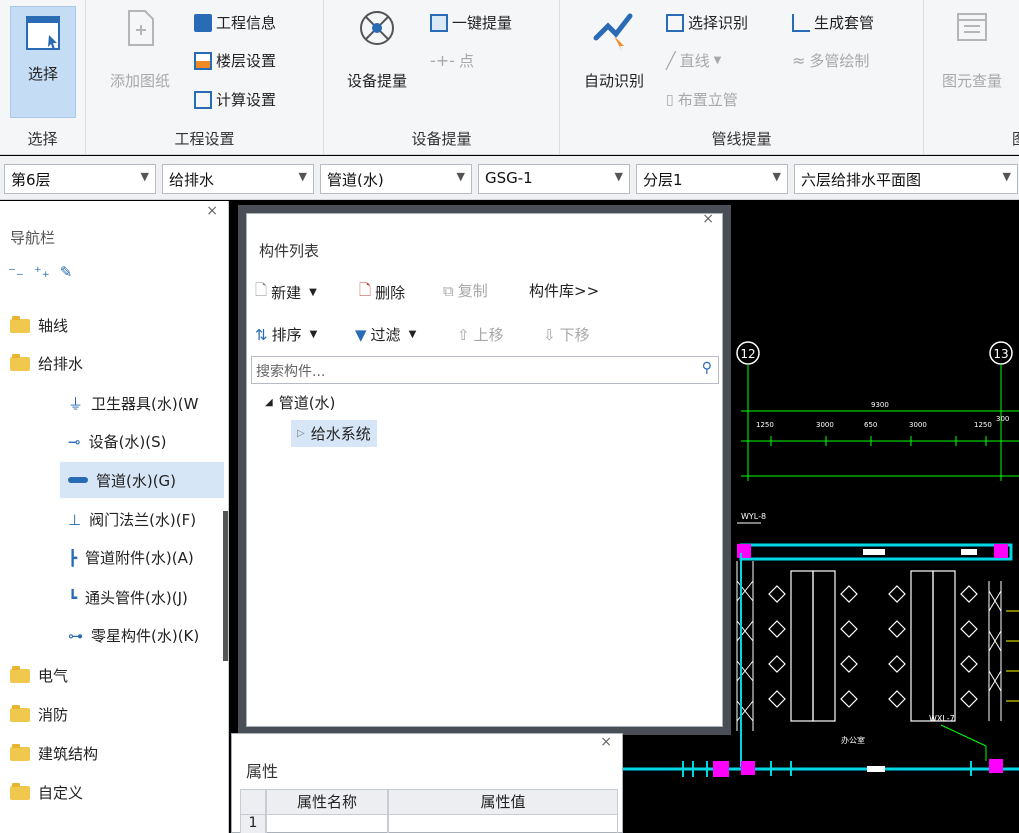 This screenshot has width=1019, height=833. What do you see at coordinates (133, 635) in the screenshot?
I see `nav-item-misc: ⊶ 零星构件(水)(K)` at bounding box center [133, 635].